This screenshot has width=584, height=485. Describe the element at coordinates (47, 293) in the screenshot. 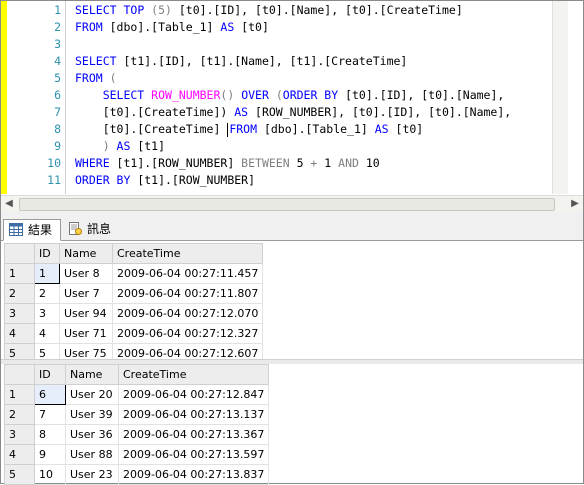

I see `id-cell: 2` at that location.